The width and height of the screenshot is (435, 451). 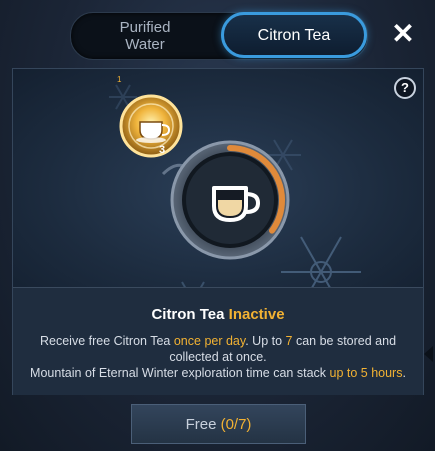 I want to click on snowflake-icon, so click(x=321, y=261).